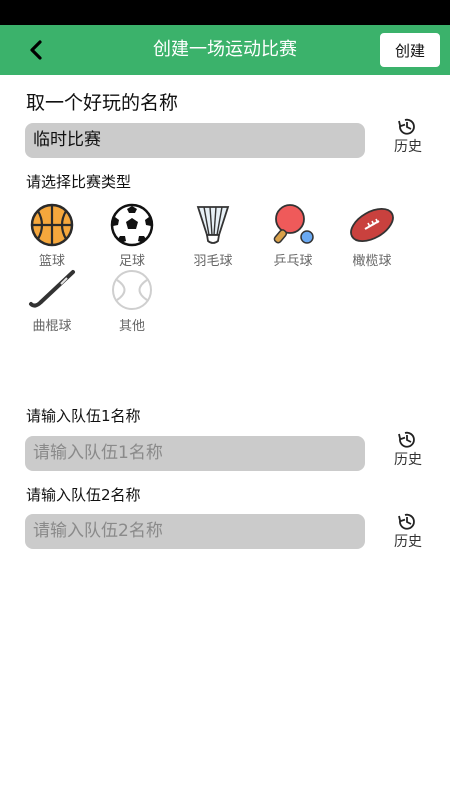  I want to click on sport-label: 橄榄球, so click(372, 261).